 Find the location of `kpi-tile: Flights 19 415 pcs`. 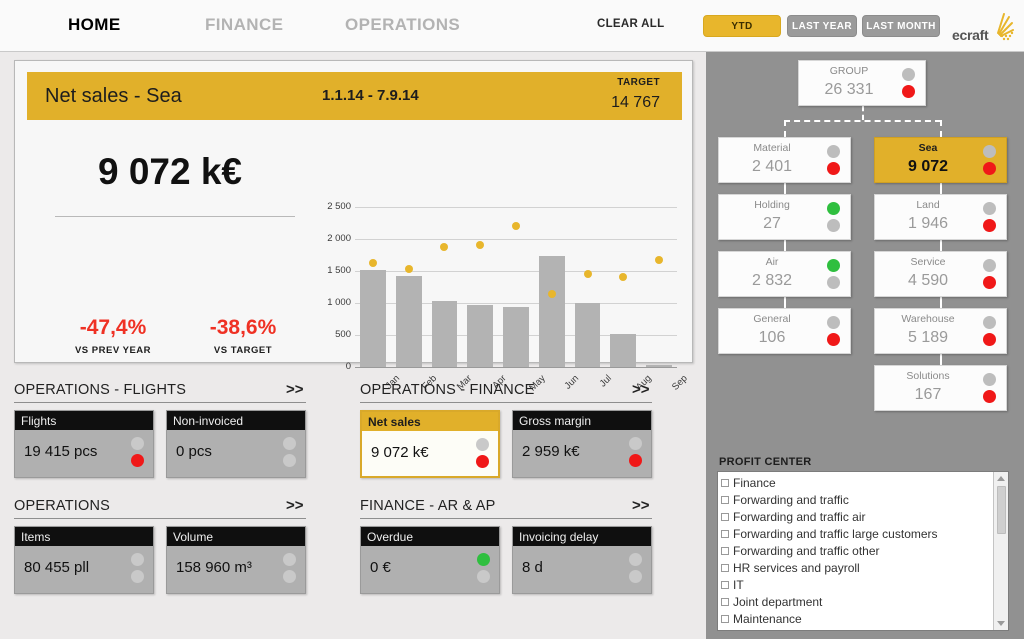

kpi-tile: Flights 19 415 pcs is located at coordinates (84, 444).